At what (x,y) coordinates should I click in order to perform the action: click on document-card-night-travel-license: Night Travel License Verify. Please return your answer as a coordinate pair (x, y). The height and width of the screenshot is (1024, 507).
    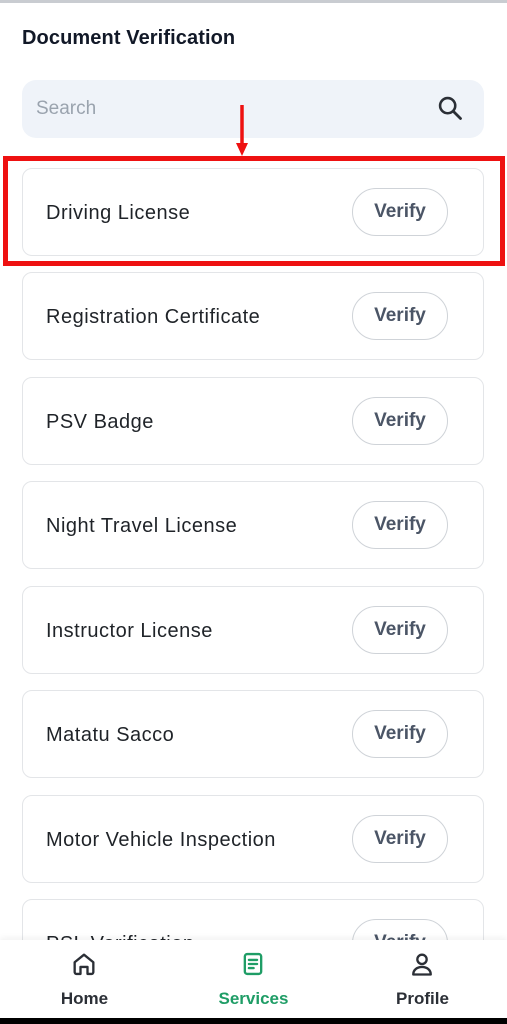
    Looking at the image, I should click on (253, 525).